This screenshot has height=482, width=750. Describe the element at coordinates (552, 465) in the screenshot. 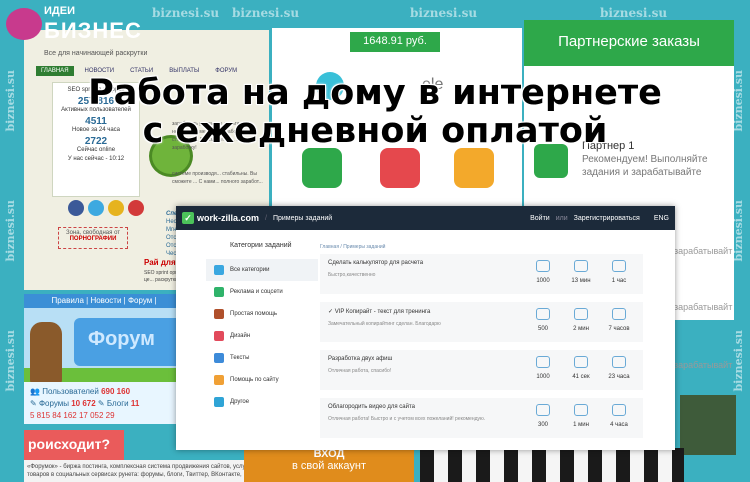

I see `bricks-decoration` at that location.